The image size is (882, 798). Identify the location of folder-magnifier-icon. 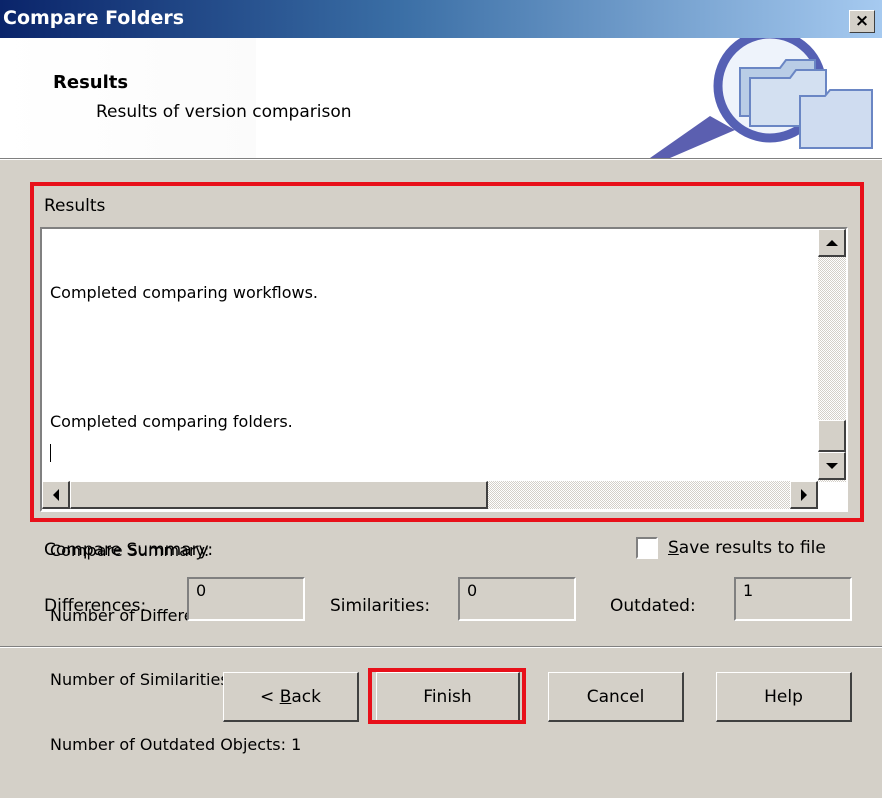
(761, 98).